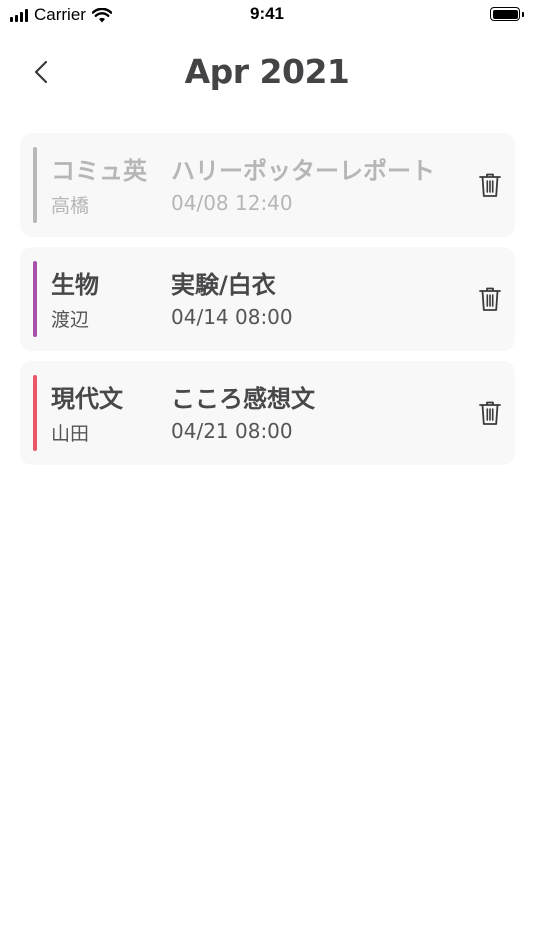 The image size is (534, 950). Describe the element at coordinates (232, 203) in the screenshot. I see `due-datetime: 04/08 12:40` at that location.